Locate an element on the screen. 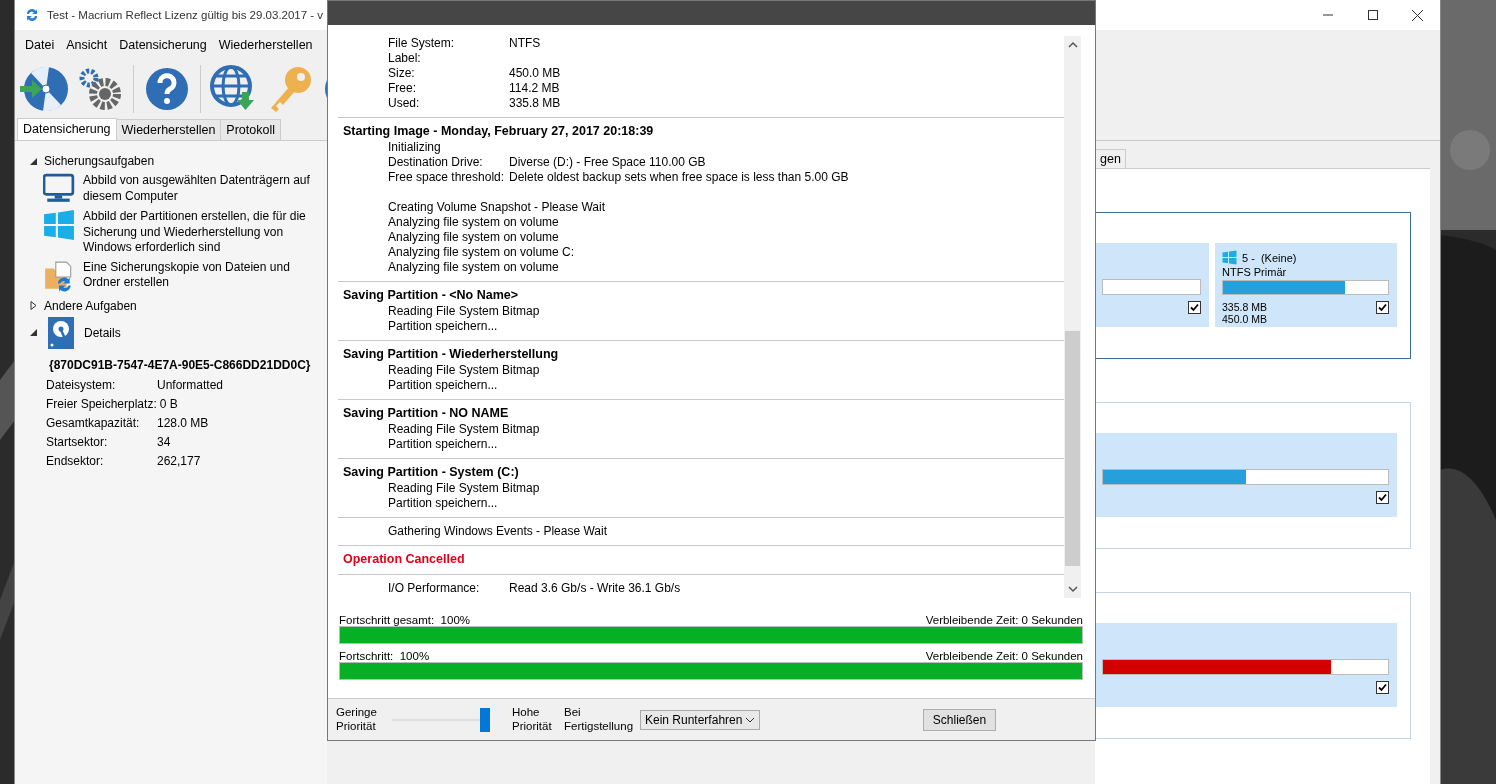 The width and height of the screenshot is (1496, 784). log-line: Creating Volume Snapshot - Please Wait is located at coordinates (496, 207).